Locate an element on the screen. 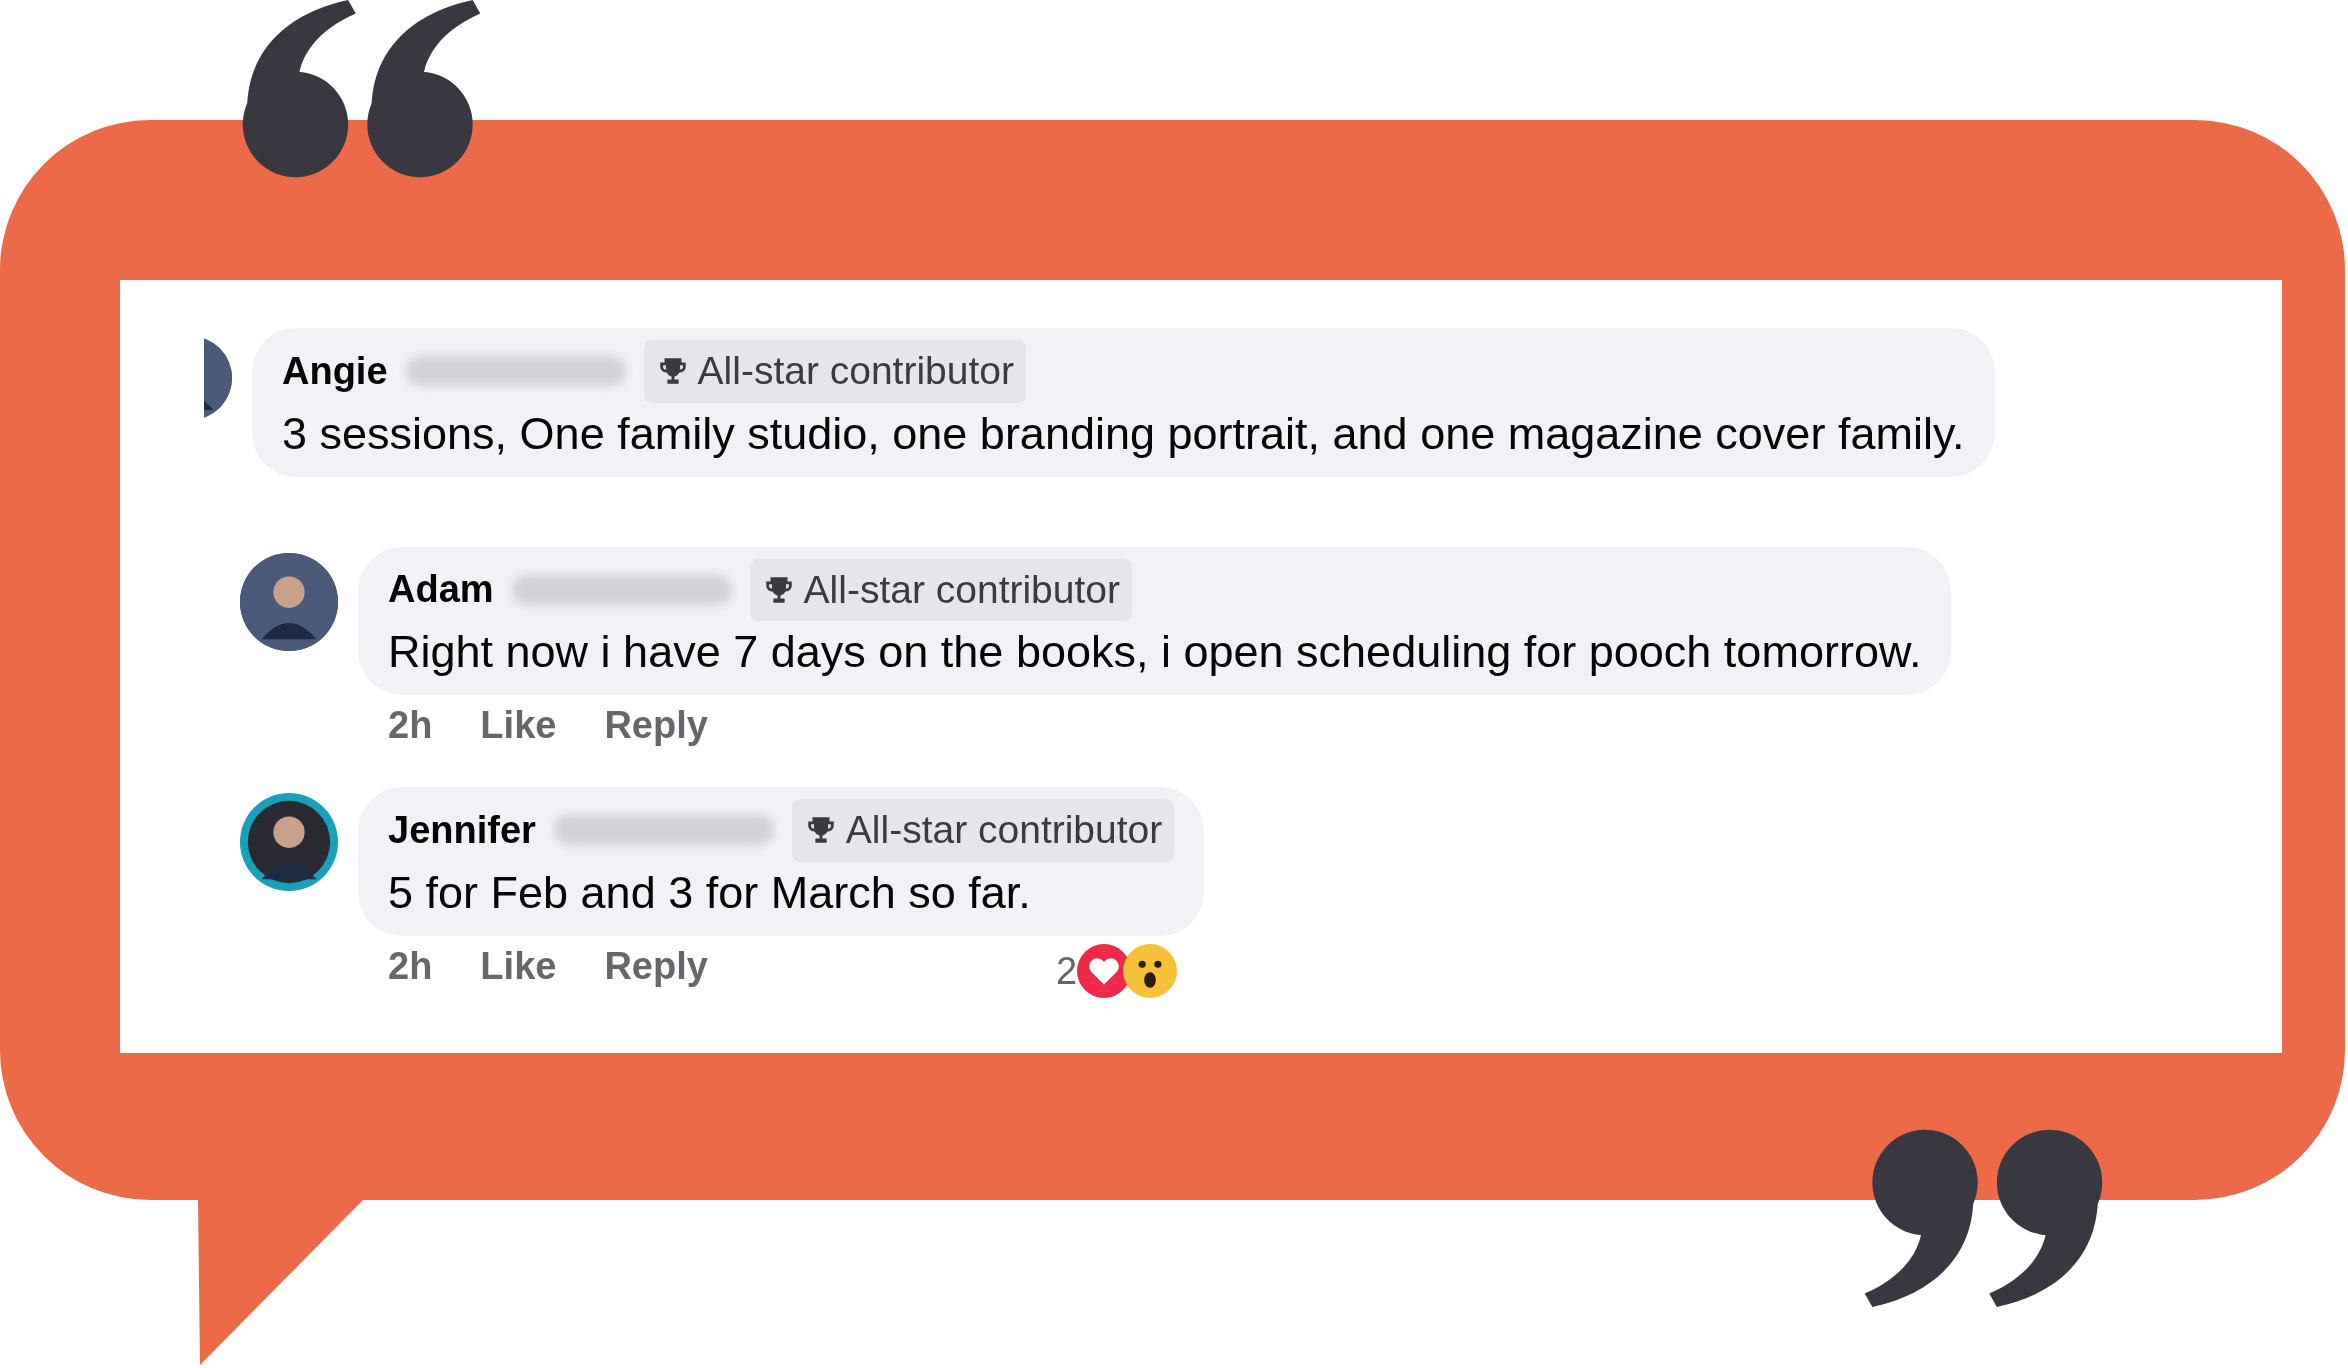 The height and width of the screenshot is (1368, 2348). comment-text: Right now i have 7 days on the books, i open scheduling for pooch tomorrow. is located at coordinates (1155, 652).